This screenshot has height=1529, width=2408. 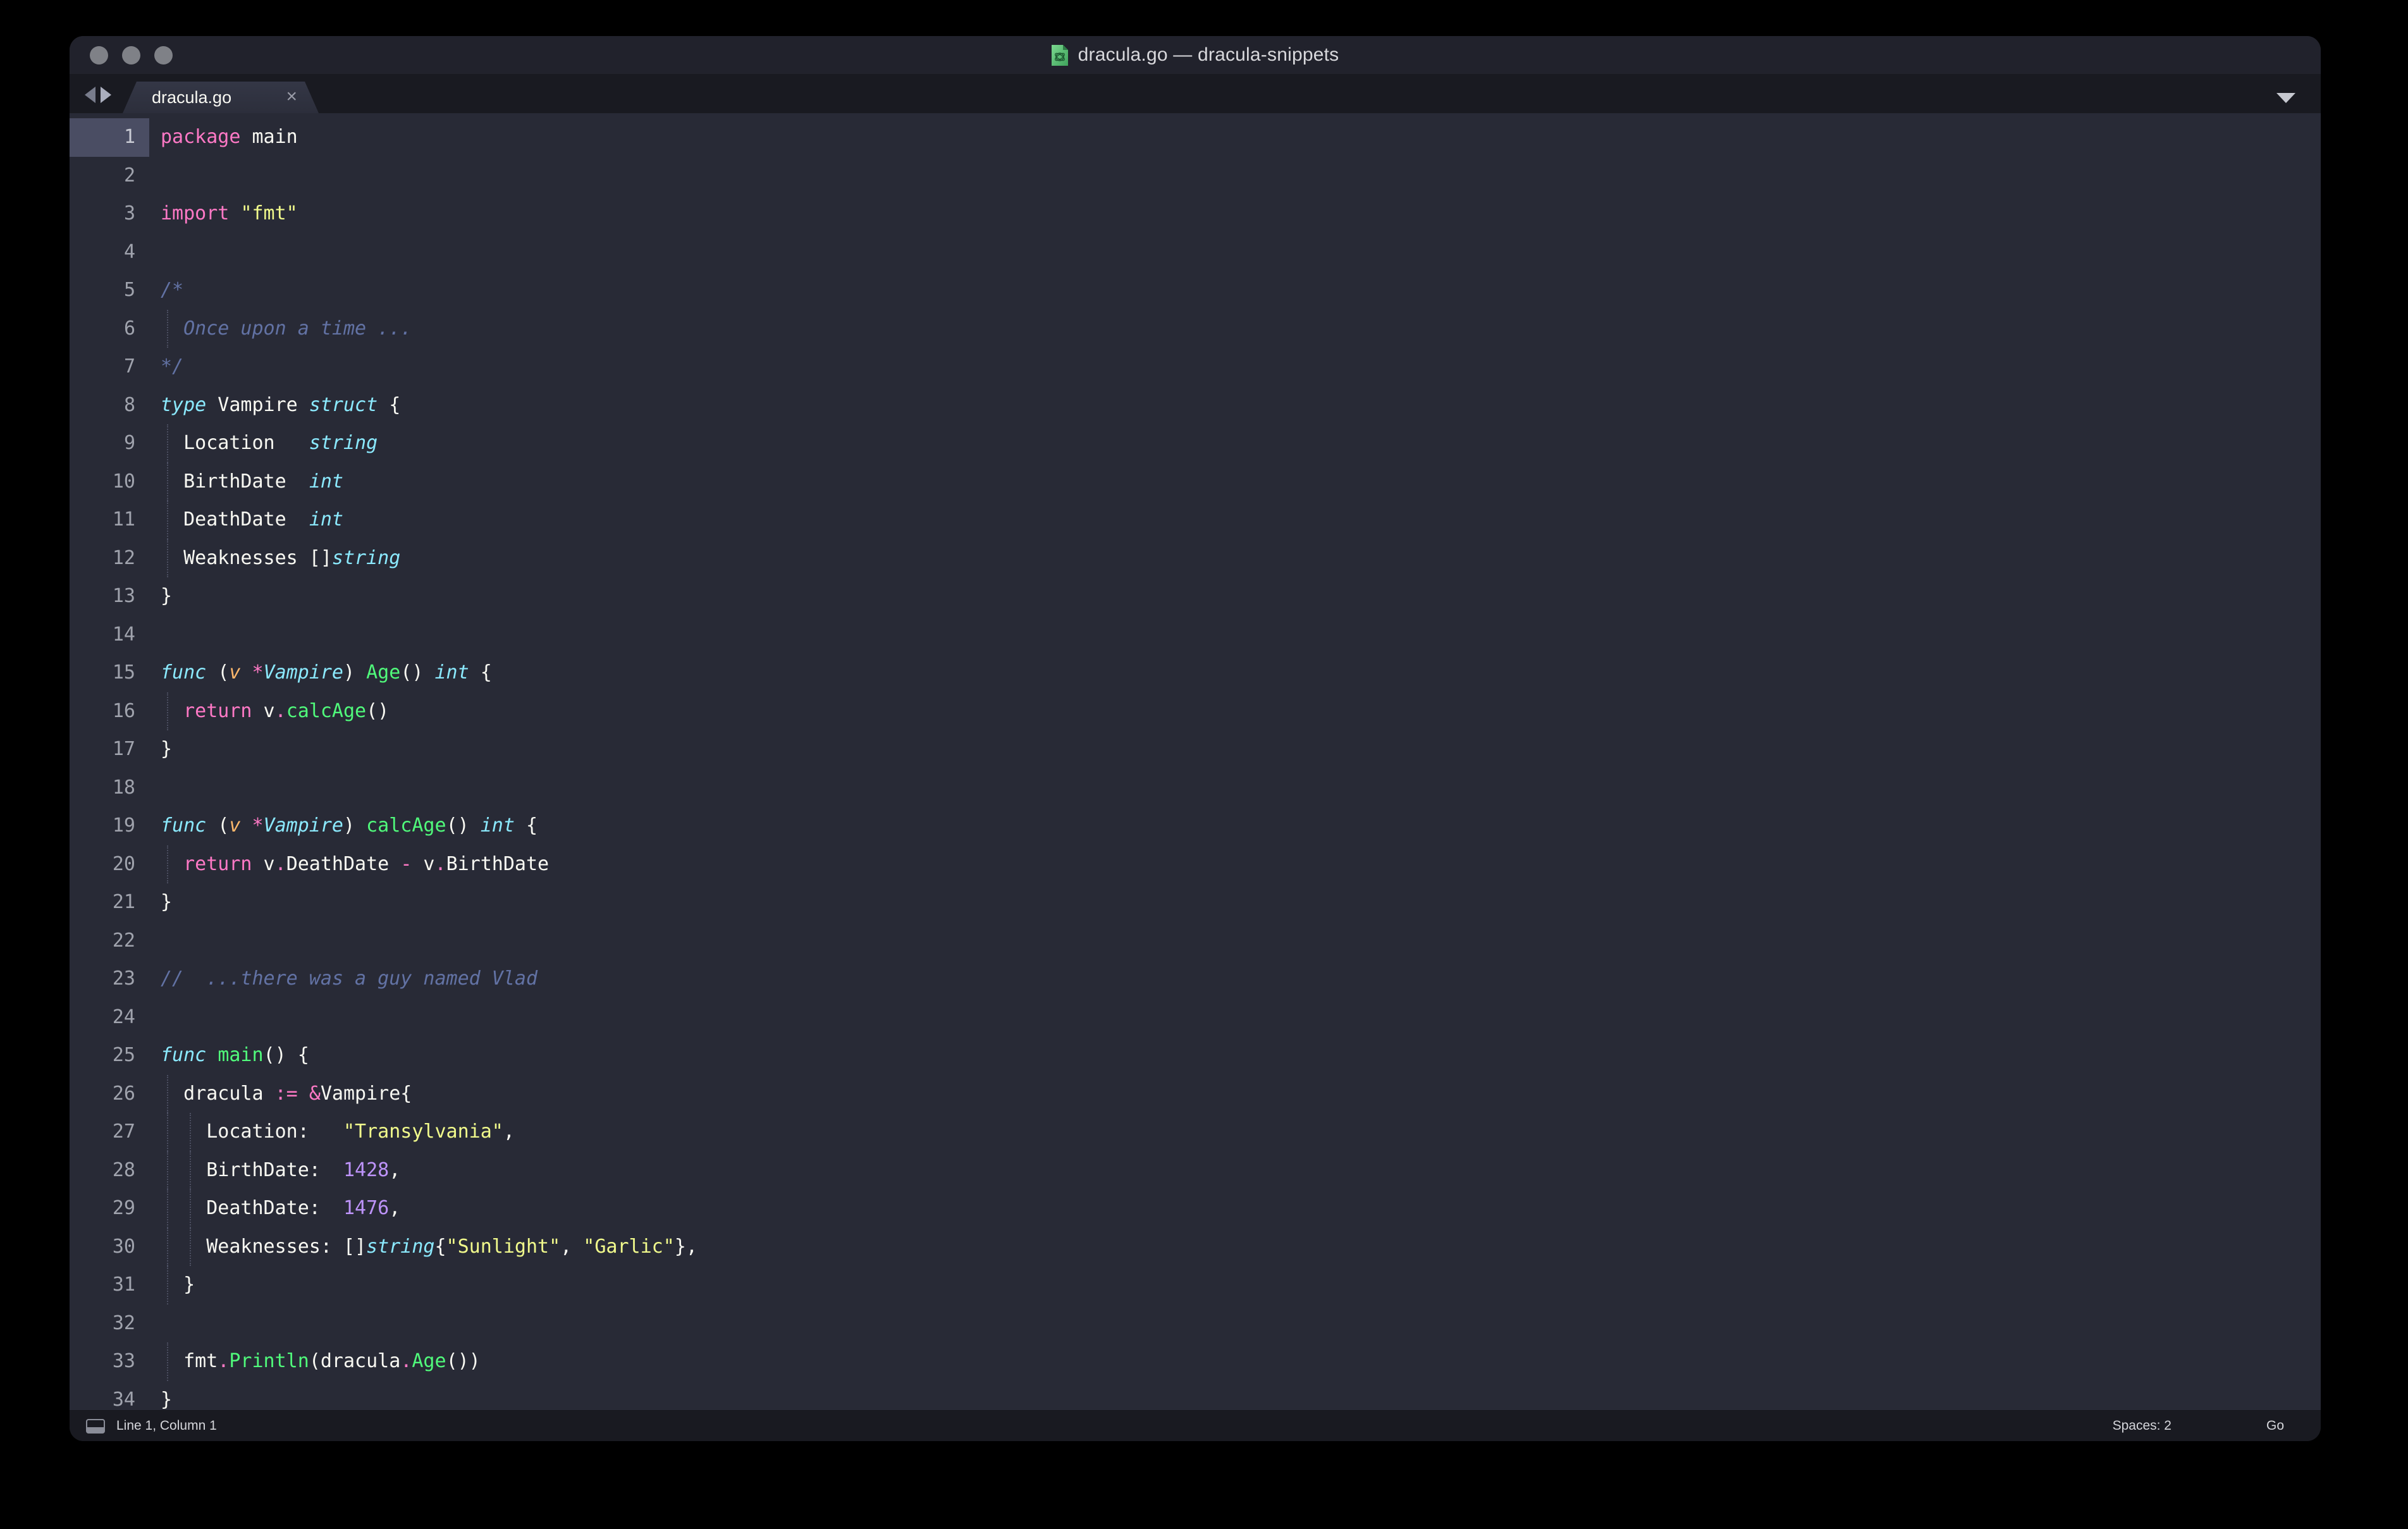 I want to click on line-number: 23, so click(x=109, y=979).